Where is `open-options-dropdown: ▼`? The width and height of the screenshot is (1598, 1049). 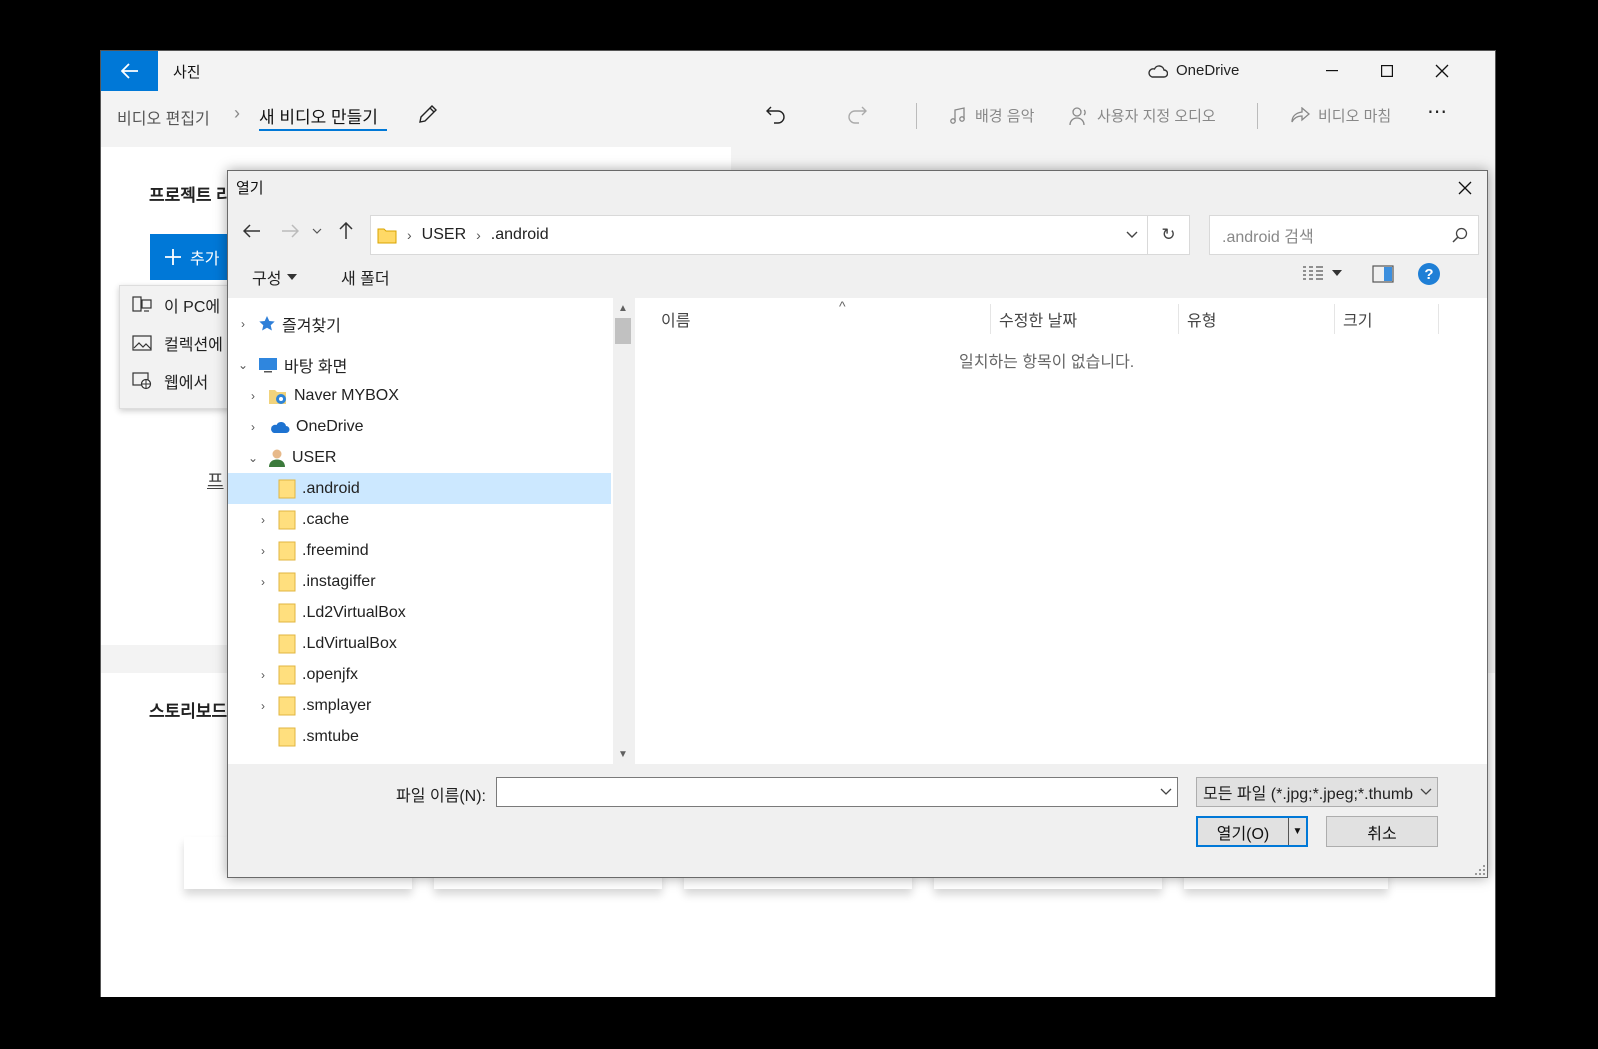 open-options-dropdown: ▼ is located at coordinates (1297, 831).